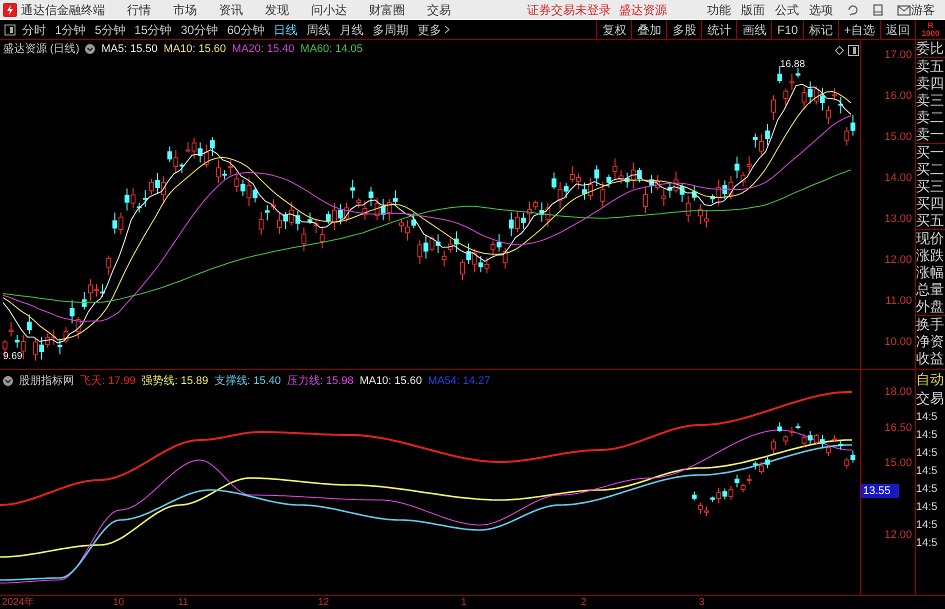 The image size is (945, 609). Describe the element at coordinates (839, 50) in the screenshot. I see `diamond-icon` at that location.